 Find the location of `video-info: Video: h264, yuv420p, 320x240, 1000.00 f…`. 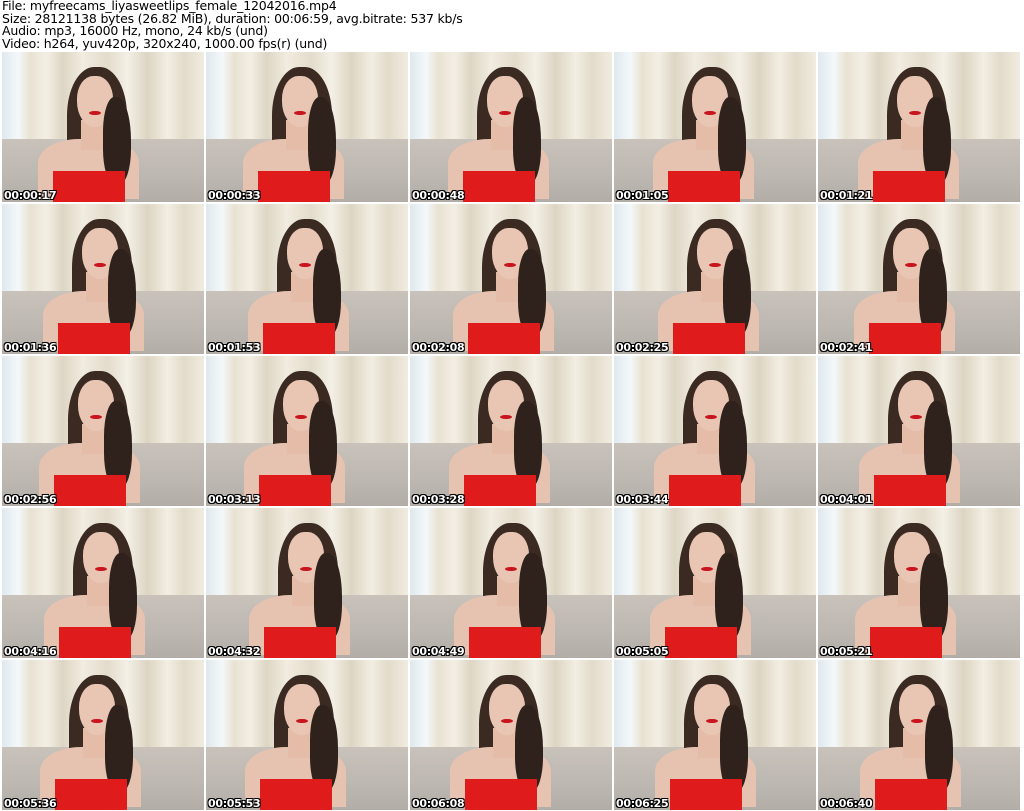

video-info: Video: h264, yuv420p, 320x240, 1000.00 f… is located at coordinates (165, 43).